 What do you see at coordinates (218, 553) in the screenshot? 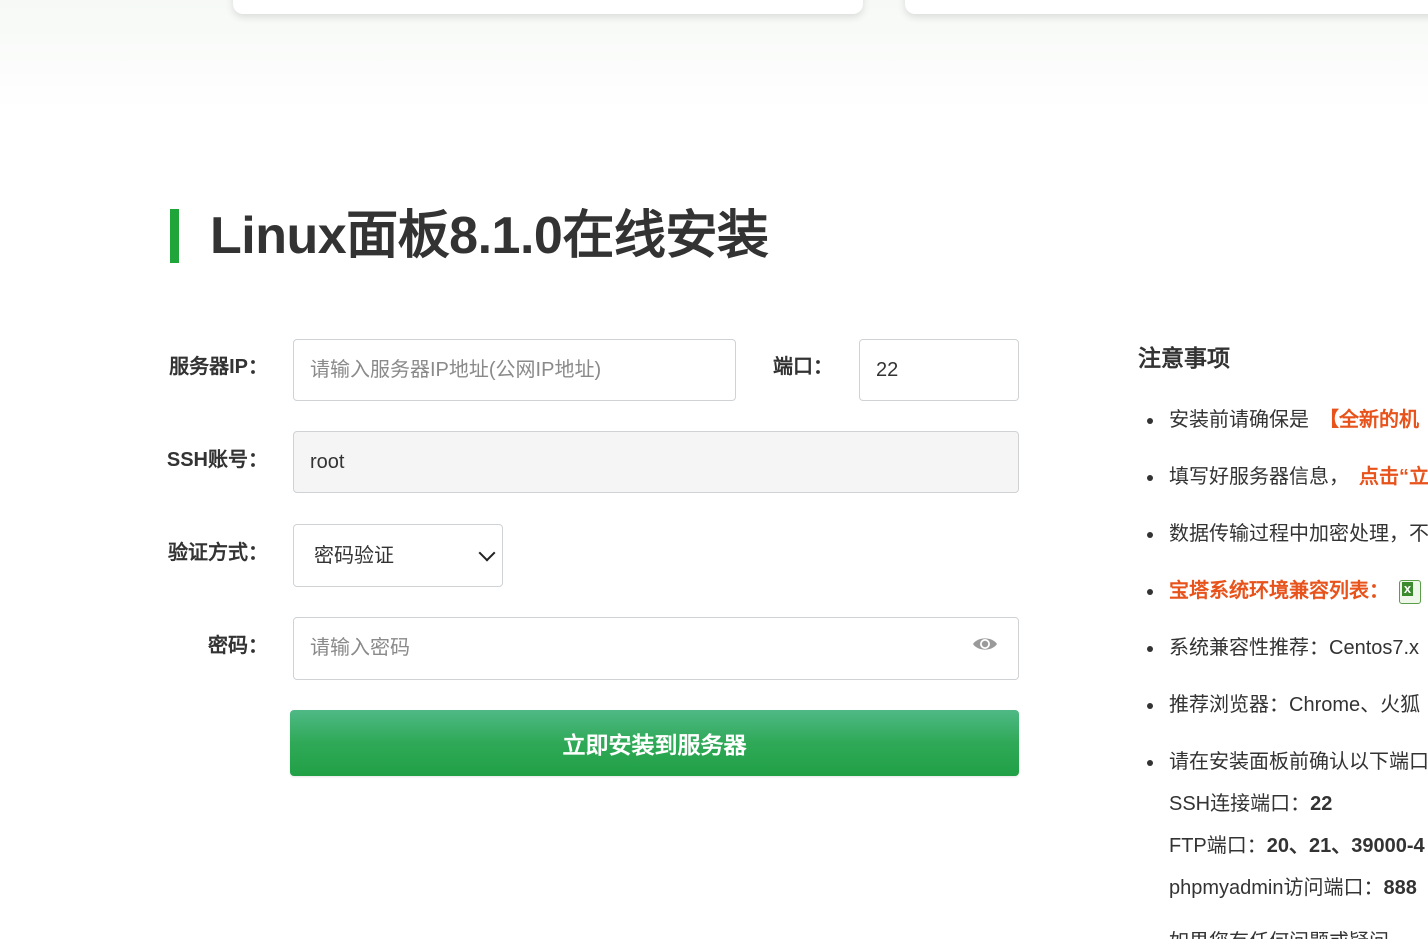
I see `auth-method-label: 验证方式：` at bounding box center [218, 553].